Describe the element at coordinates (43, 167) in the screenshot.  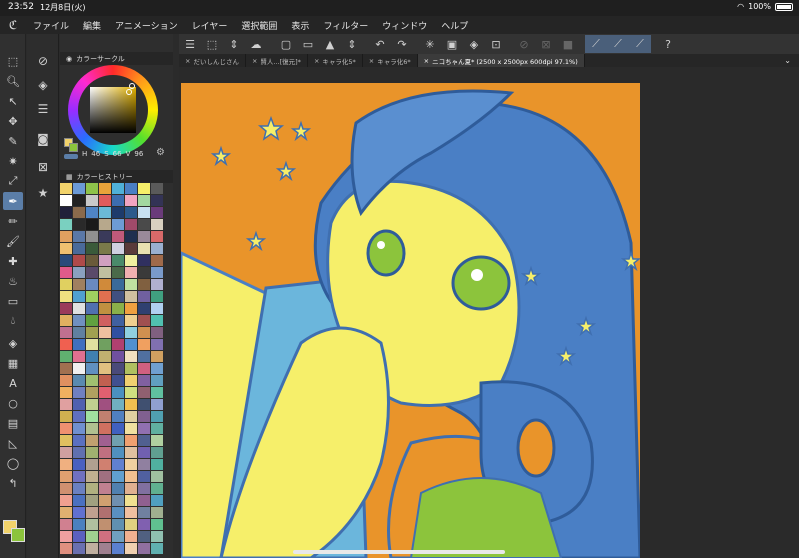
I see `material-icon: ⊠` at that location.